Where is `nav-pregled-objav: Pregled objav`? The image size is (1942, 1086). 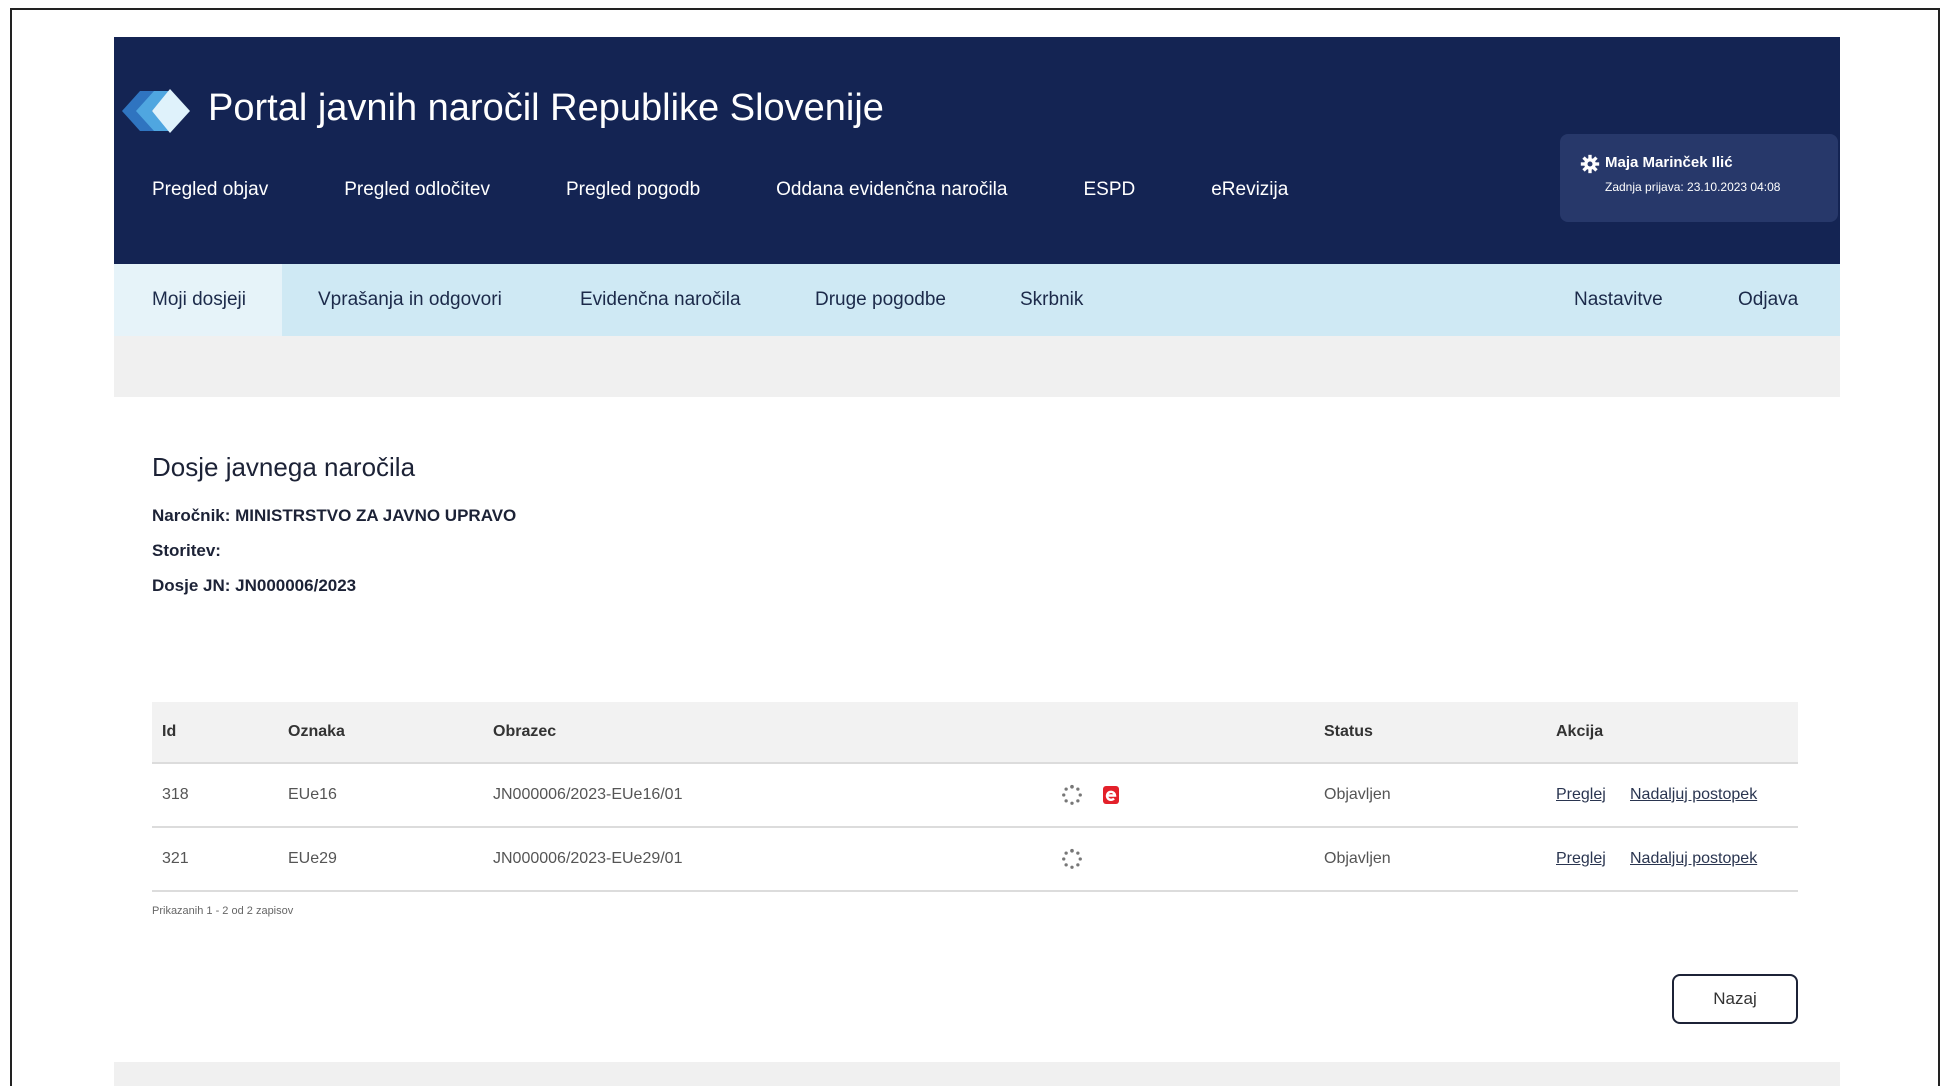
nav-pregled-objav: Pregled objav is located at coordinates (210, 190).